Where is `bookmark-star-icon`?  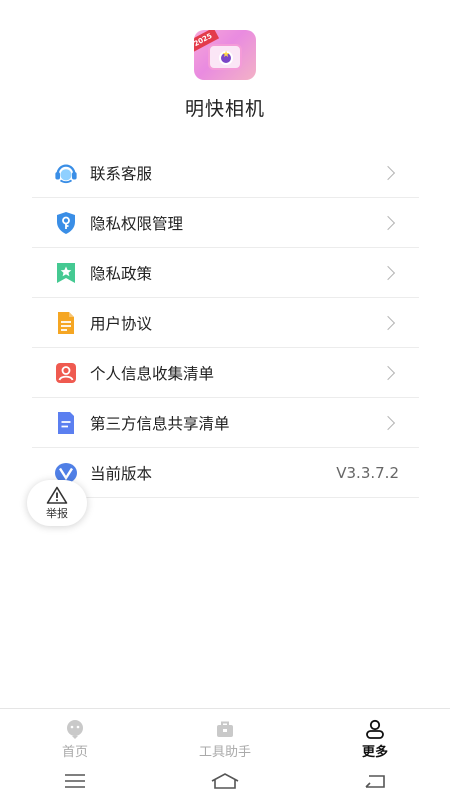 bookmark-star-icon is located at coordinates (66, 273).